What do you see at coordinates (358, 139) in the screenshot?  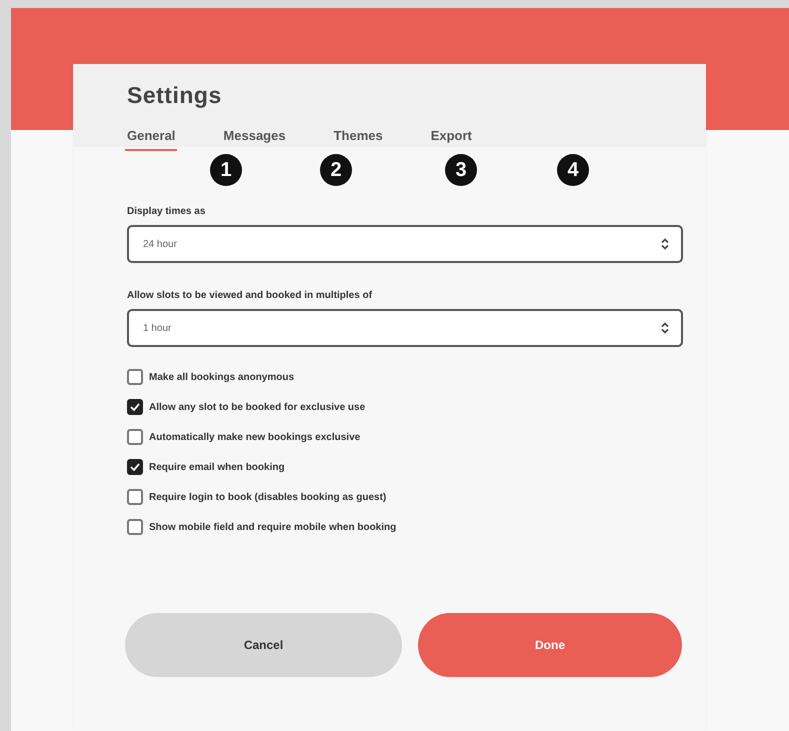 I see `tab: Themes` at bounding box center [358, 139].